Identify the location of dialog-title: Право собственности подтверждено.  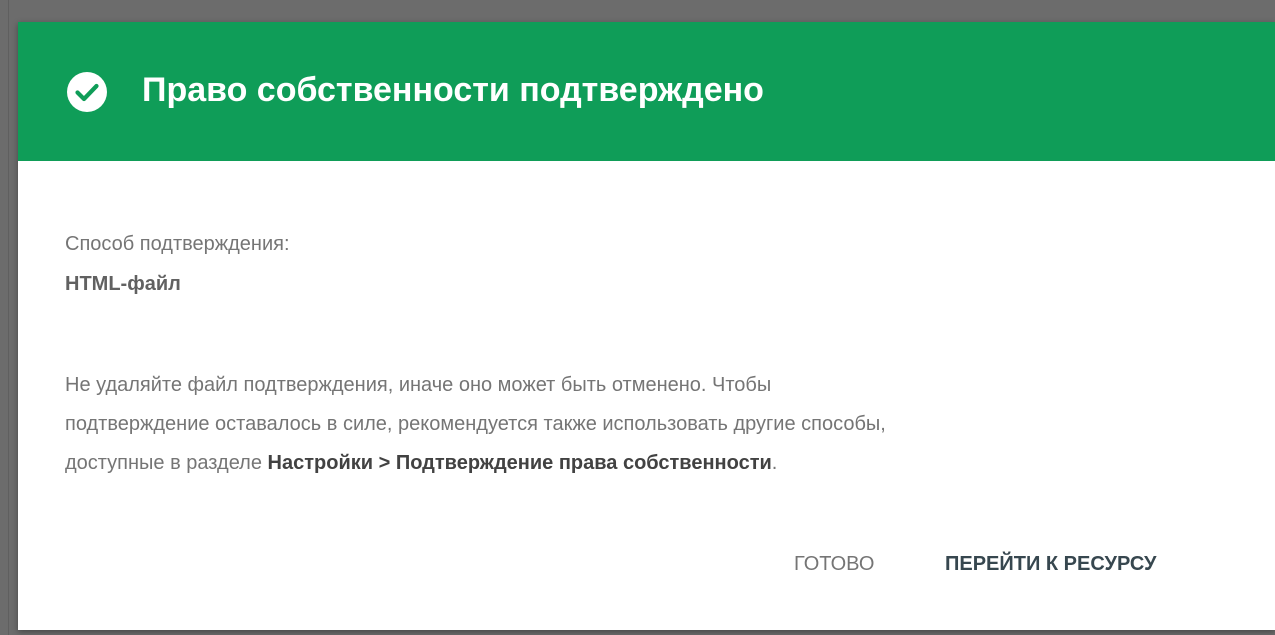
(453, 90).